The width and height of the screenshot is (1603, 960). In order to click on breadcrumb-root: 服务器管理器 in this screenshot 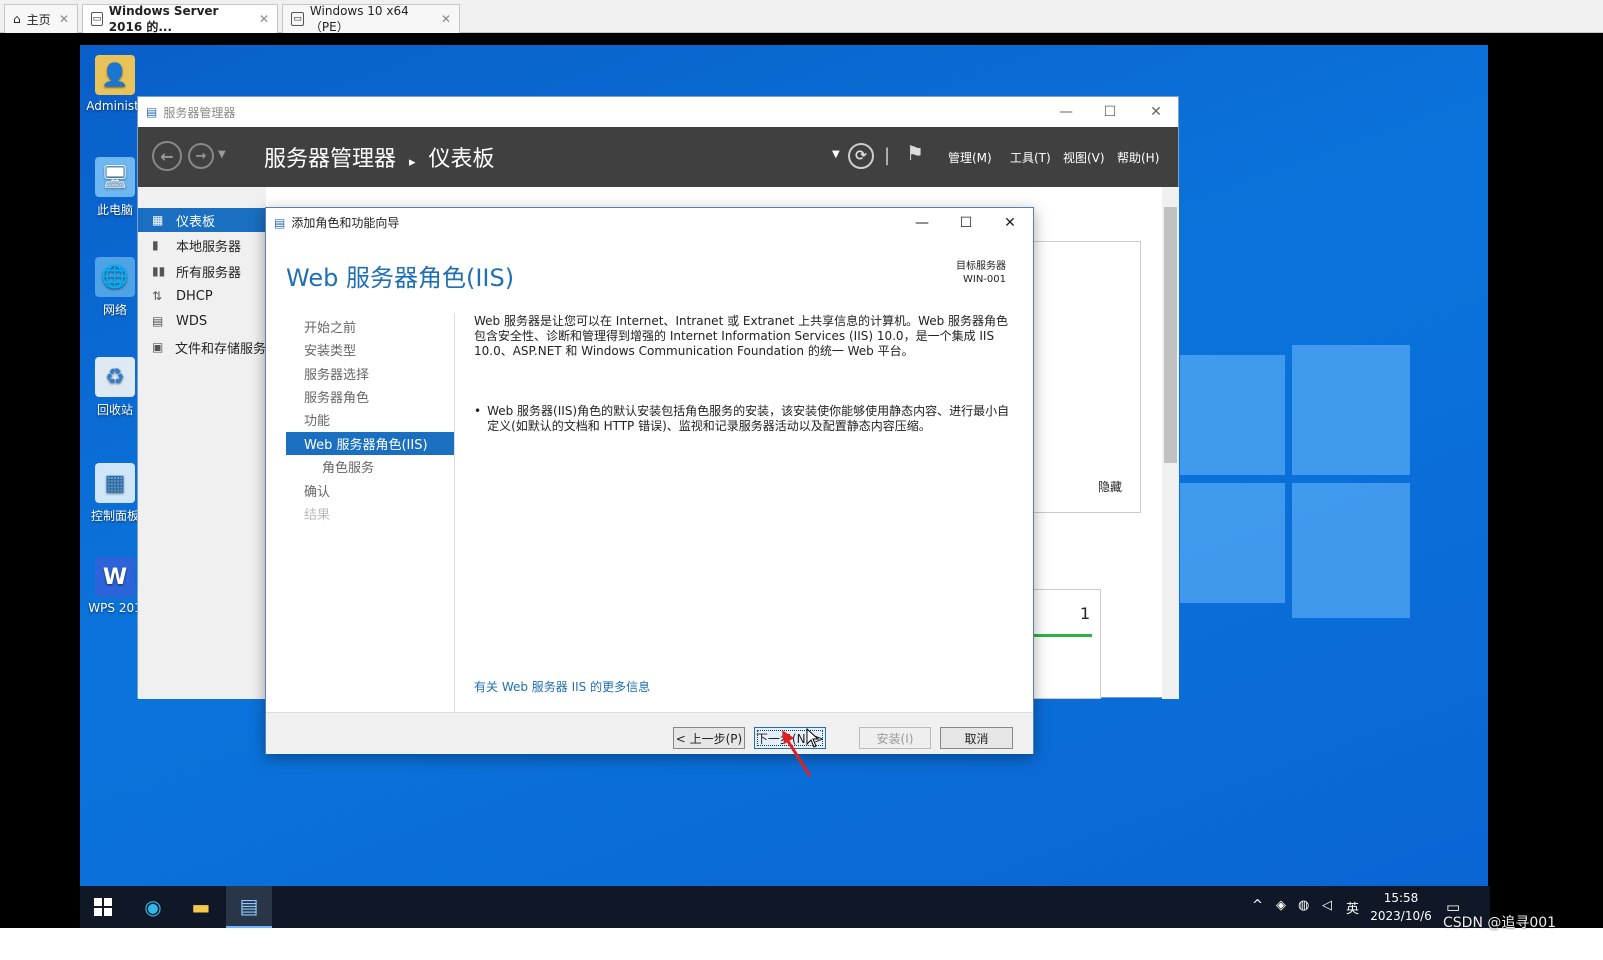, I will do `click(330, 159)`.